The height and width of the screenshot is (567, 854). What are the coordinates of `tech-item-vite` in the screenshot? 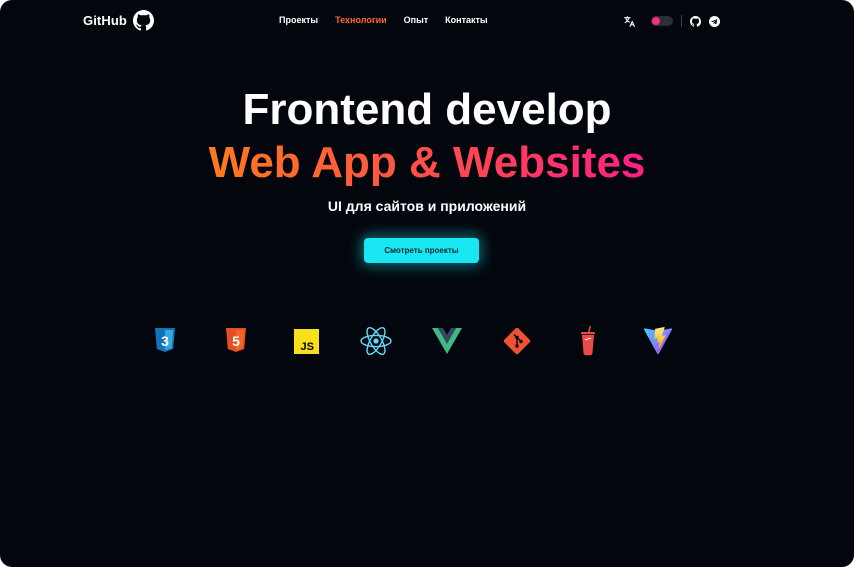 It's located at (658, 341).